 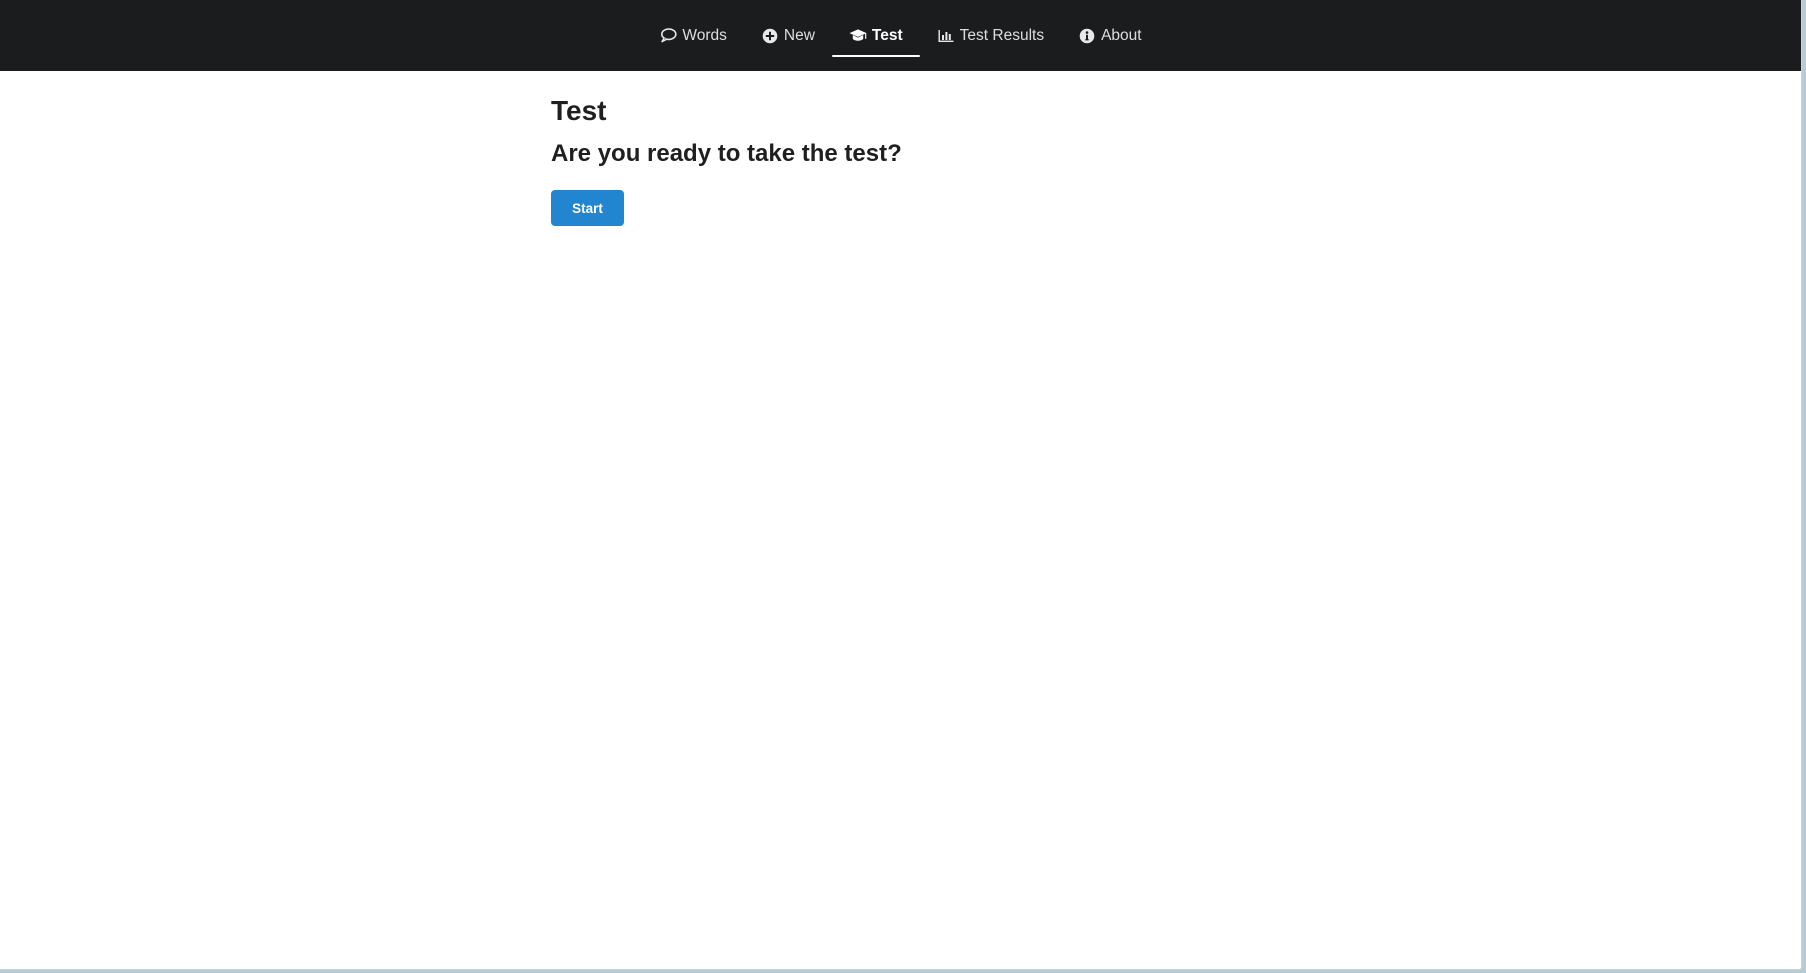 What do you see at coordinates (579, 110) in the screenshot?
I see `page-title: Test` at bounding box center [579, 110].